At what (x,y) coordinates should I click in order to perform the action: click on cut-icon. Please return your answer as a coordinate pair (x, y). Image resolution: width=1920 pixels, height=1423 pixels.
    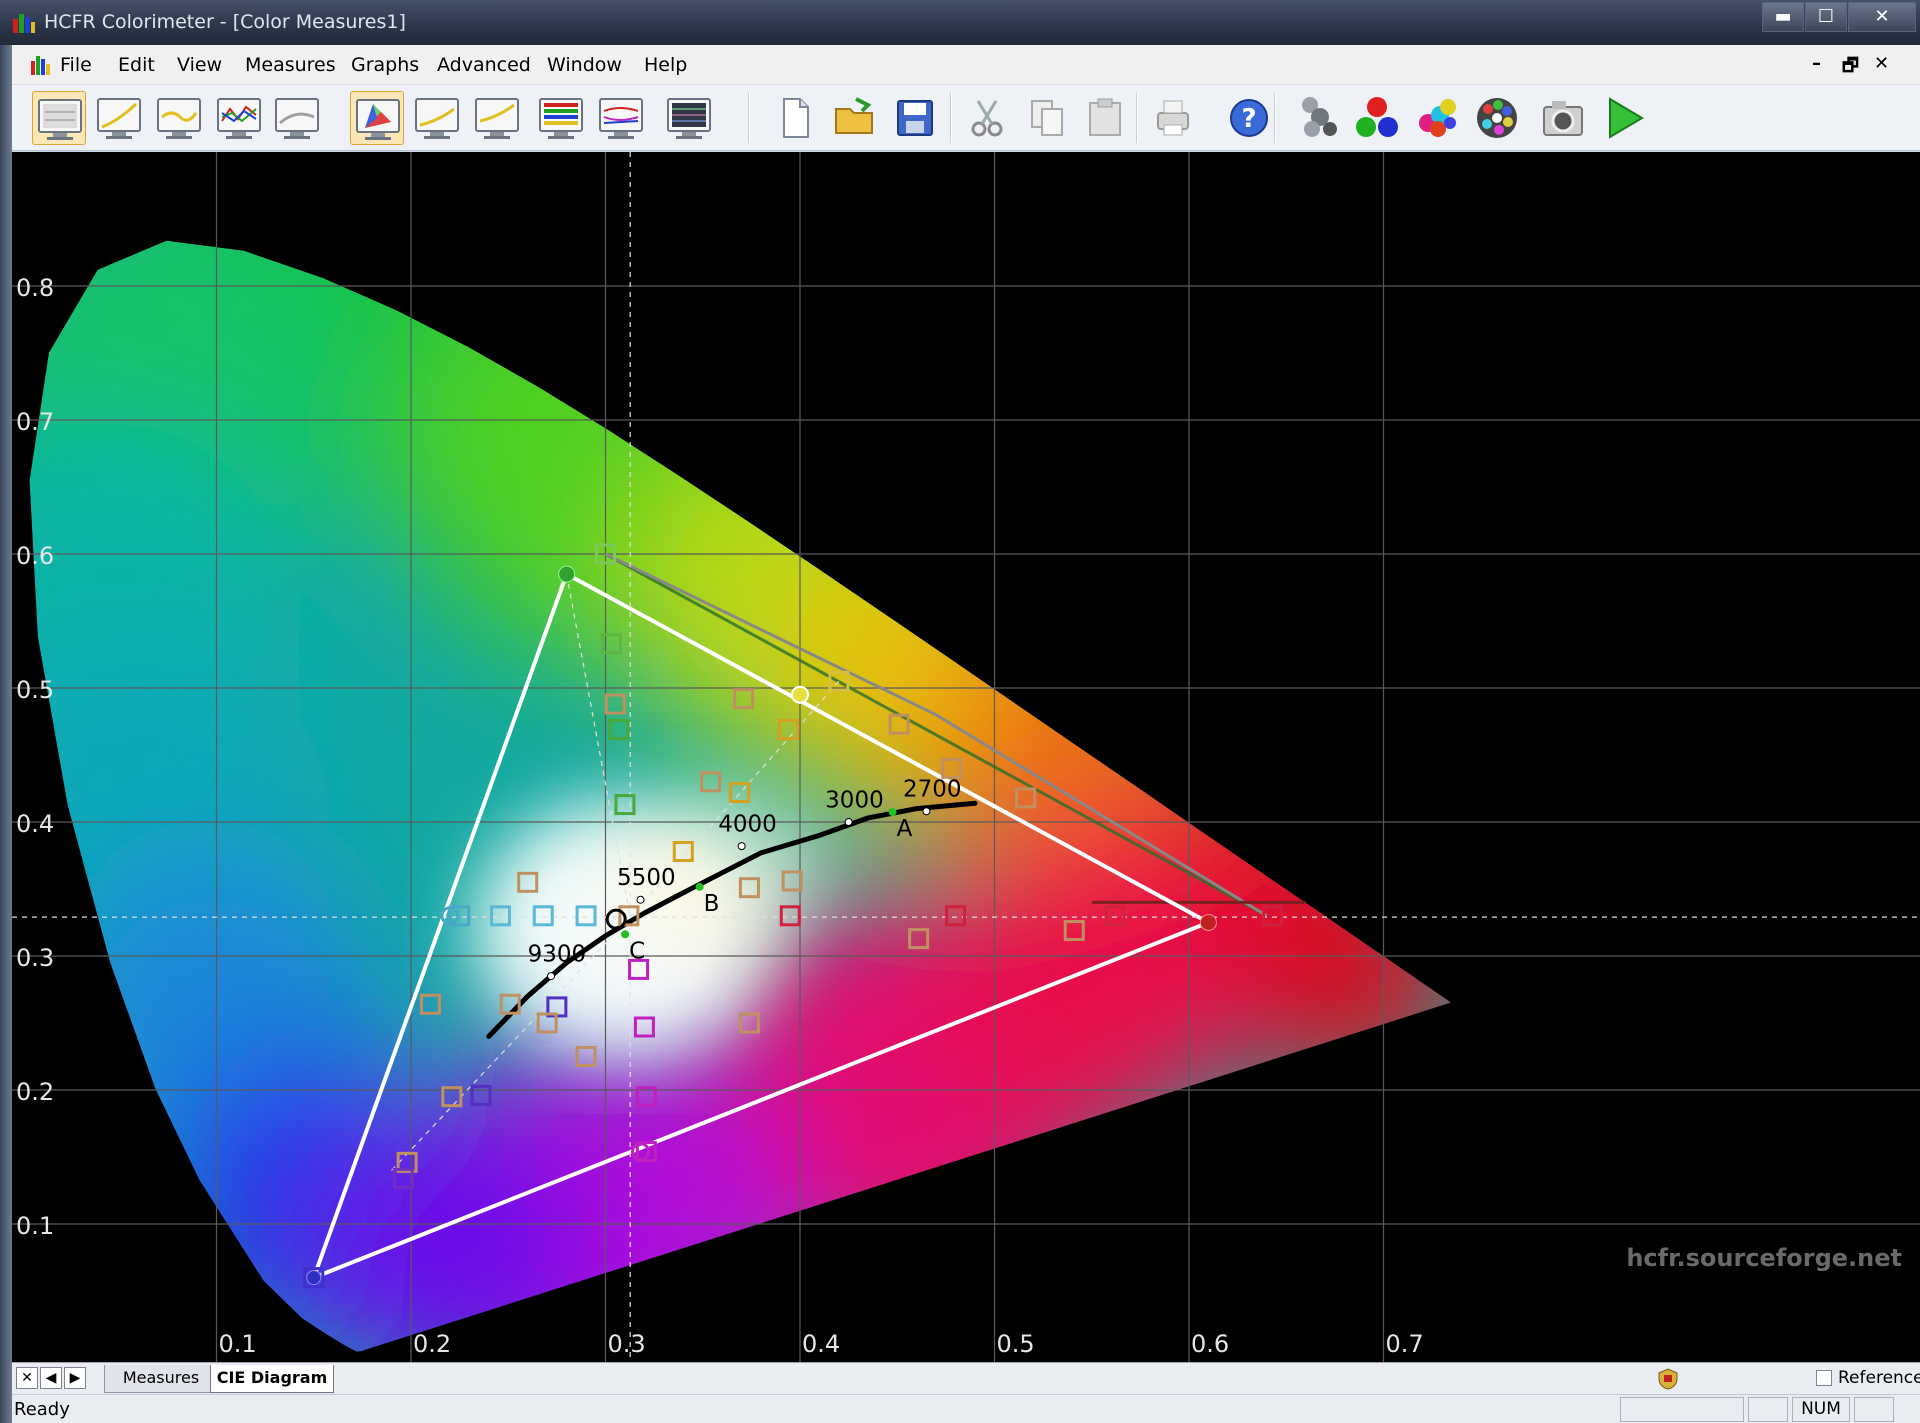
    Looking at the image, I should click on (987, 118).